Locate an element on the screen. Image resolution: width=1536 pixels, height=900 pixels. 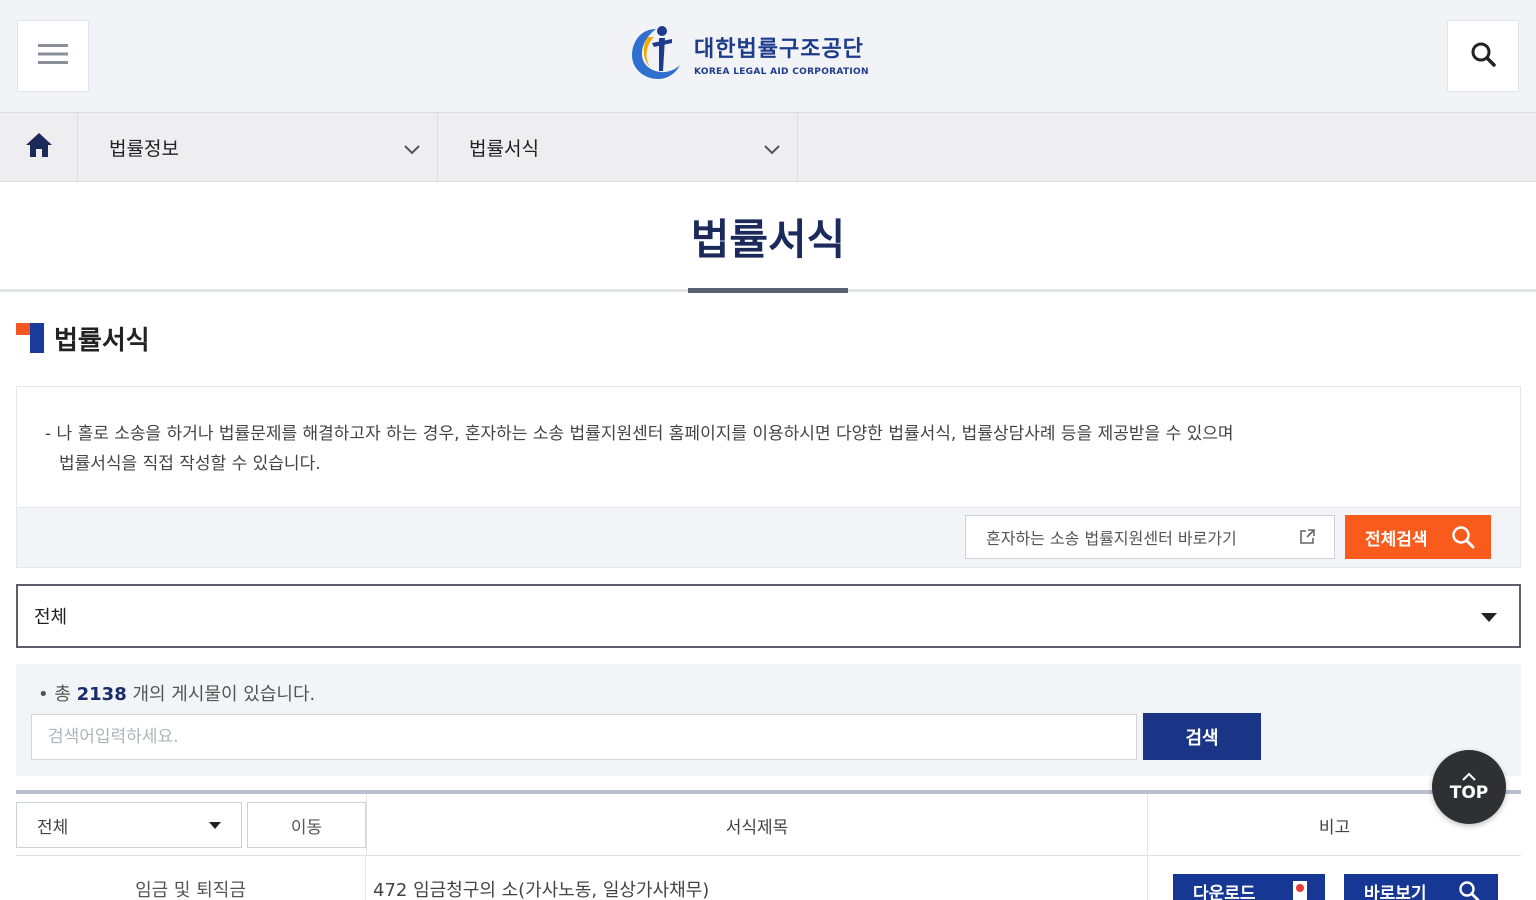
home-icon is located at coordinates (39, 147).